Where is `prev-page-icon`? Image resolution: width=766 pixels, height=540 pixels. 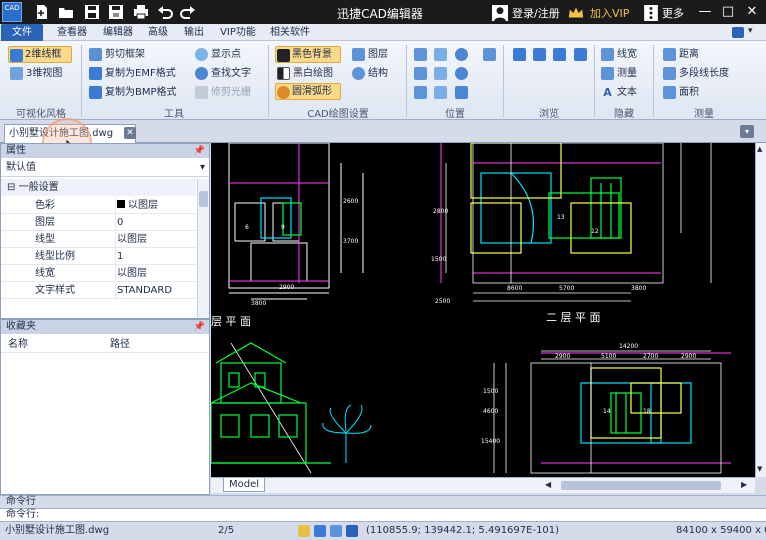 prev-page-icon is located at coordinates (519, 54).